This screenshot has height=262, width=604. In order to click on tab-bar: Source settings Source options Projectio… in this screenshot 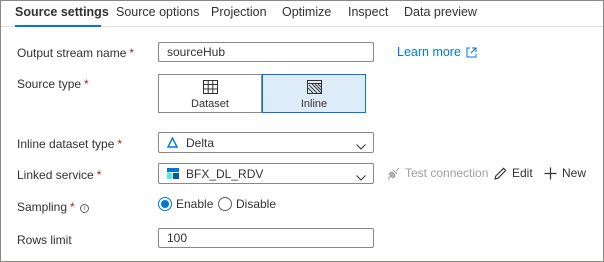, I will do `click(302, 14)`.